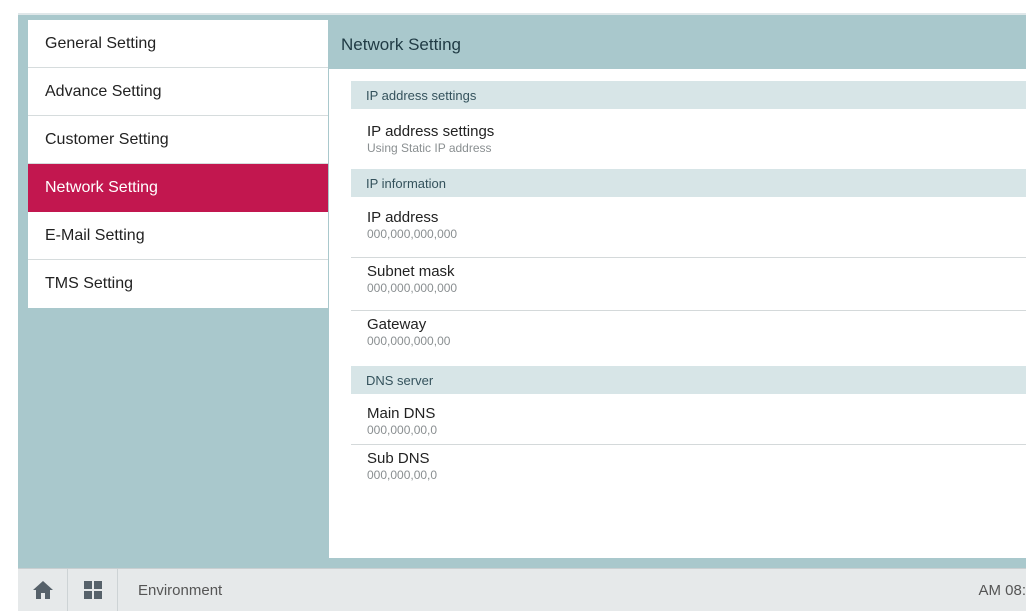 Image resolution: width=1026 pixels, height=611 pixels. What do you see at coordinates (178, 92) in the screenshot?
I see `sidebar-item-advance-setting: Advance Setting` at bounding box center [178, 92].